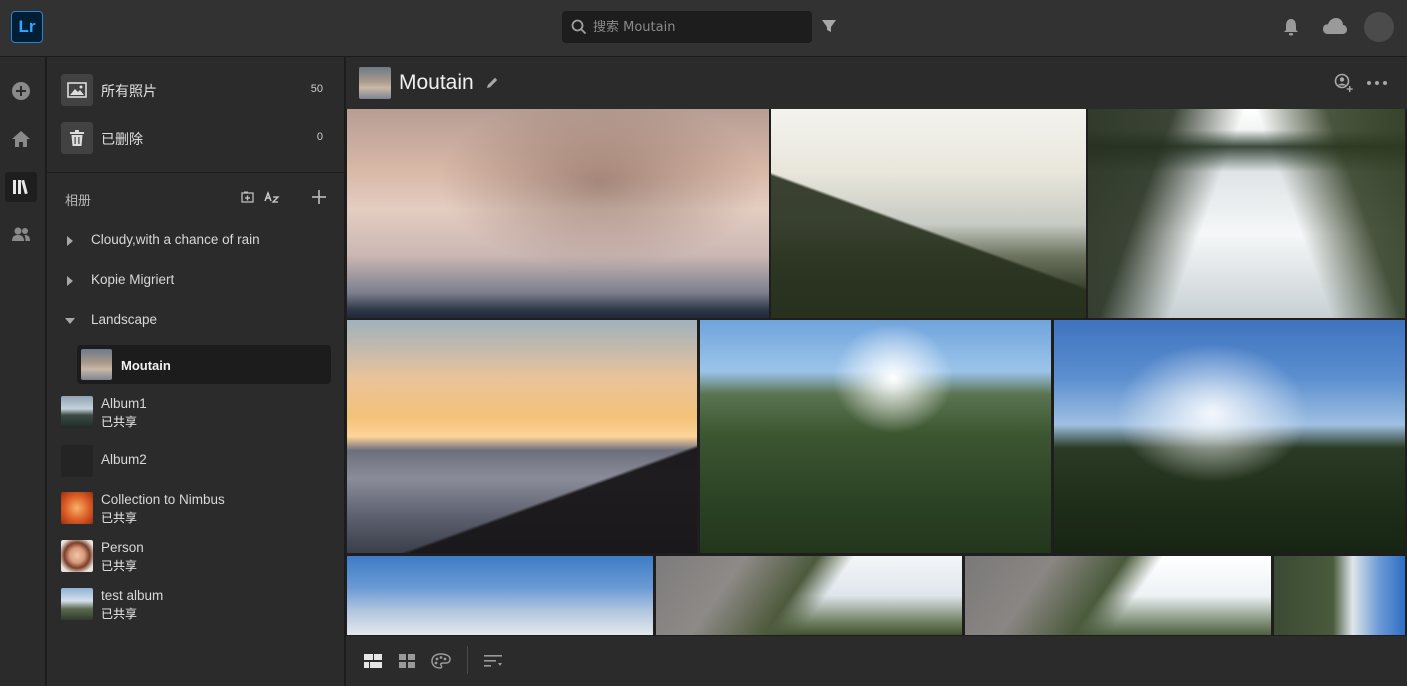 The width and height of the screenshot is (1407, 686). Describe the element at coordinates (492, 83) in the screenshot. I see `pencil-icon` at that location.